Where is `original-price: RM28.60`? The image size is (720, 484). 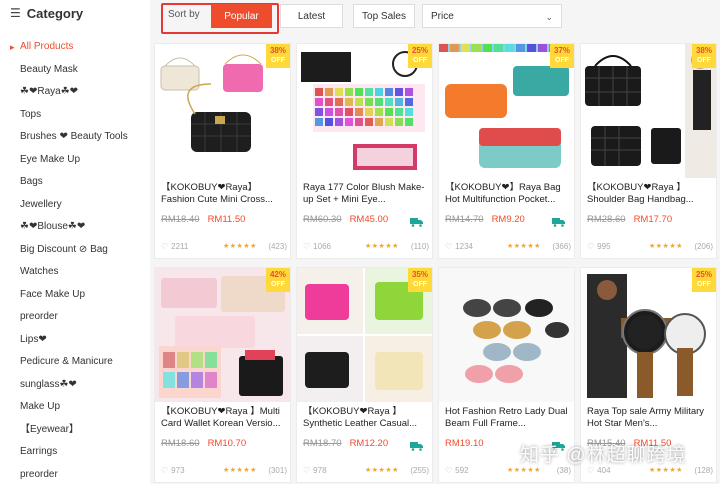 original-price: RM28.60 is located at coordinates (606, 219).